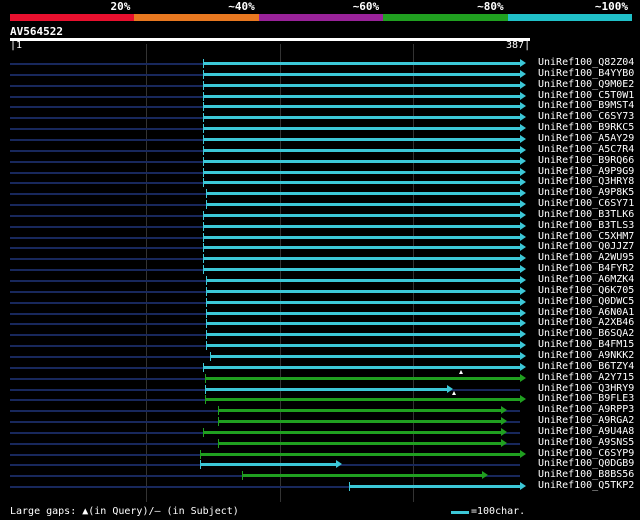 Image resolution: width=640 pixels, height=520 pixels. I want to click on ruler-end-tick: 387|, so click(518, 45).